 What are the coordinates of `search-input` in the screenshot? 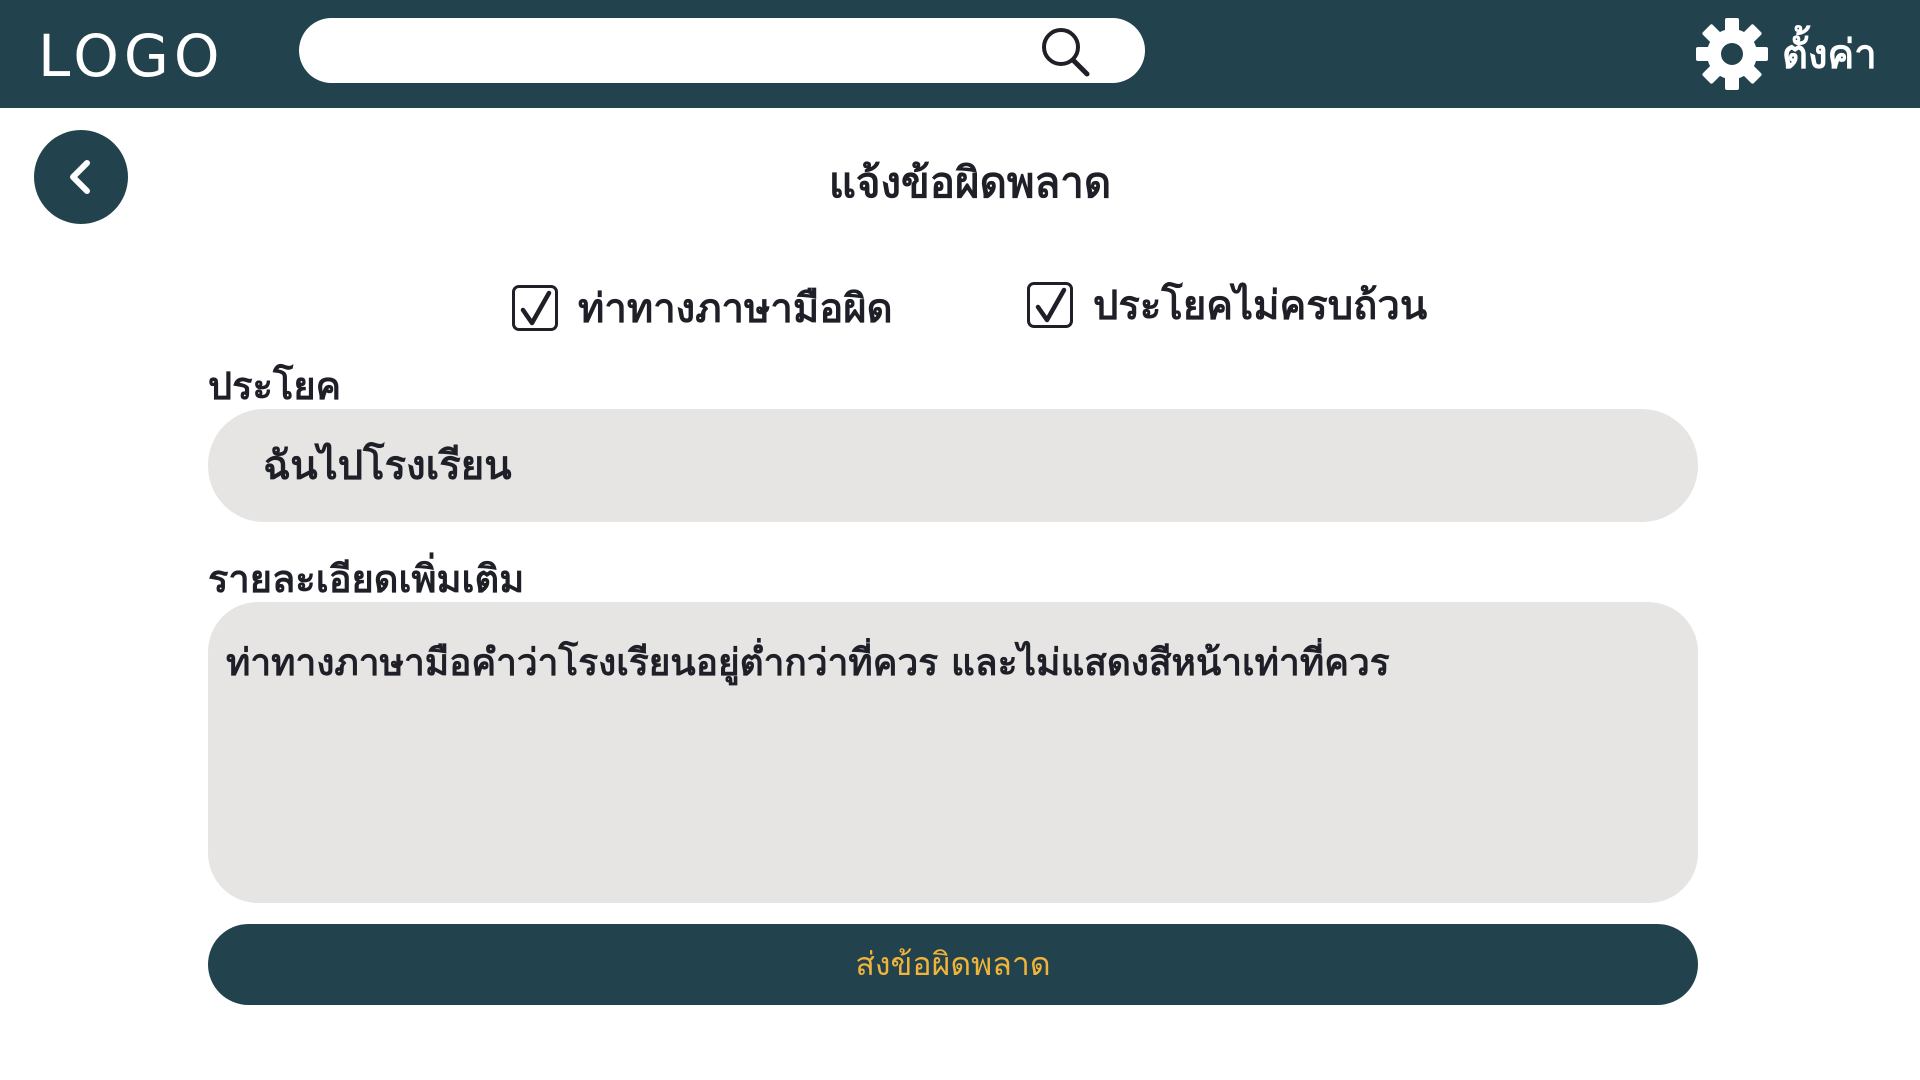 It's located at (674, 50).